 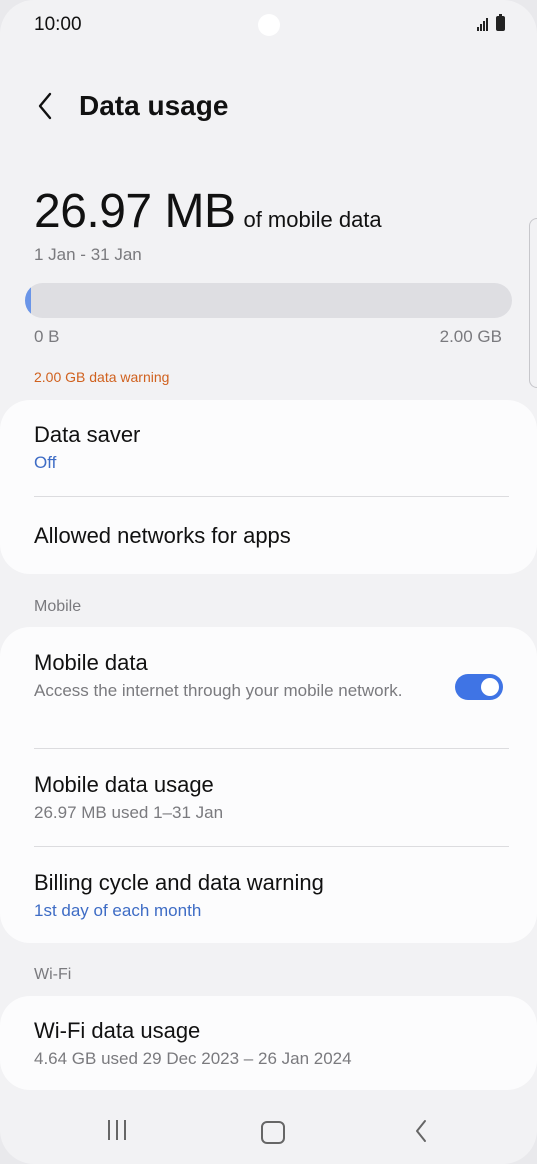 What do you see at coordinates (479, 687) in the screenshot?
I see `mobile-data-toggle` at bounding box center [479, 687].